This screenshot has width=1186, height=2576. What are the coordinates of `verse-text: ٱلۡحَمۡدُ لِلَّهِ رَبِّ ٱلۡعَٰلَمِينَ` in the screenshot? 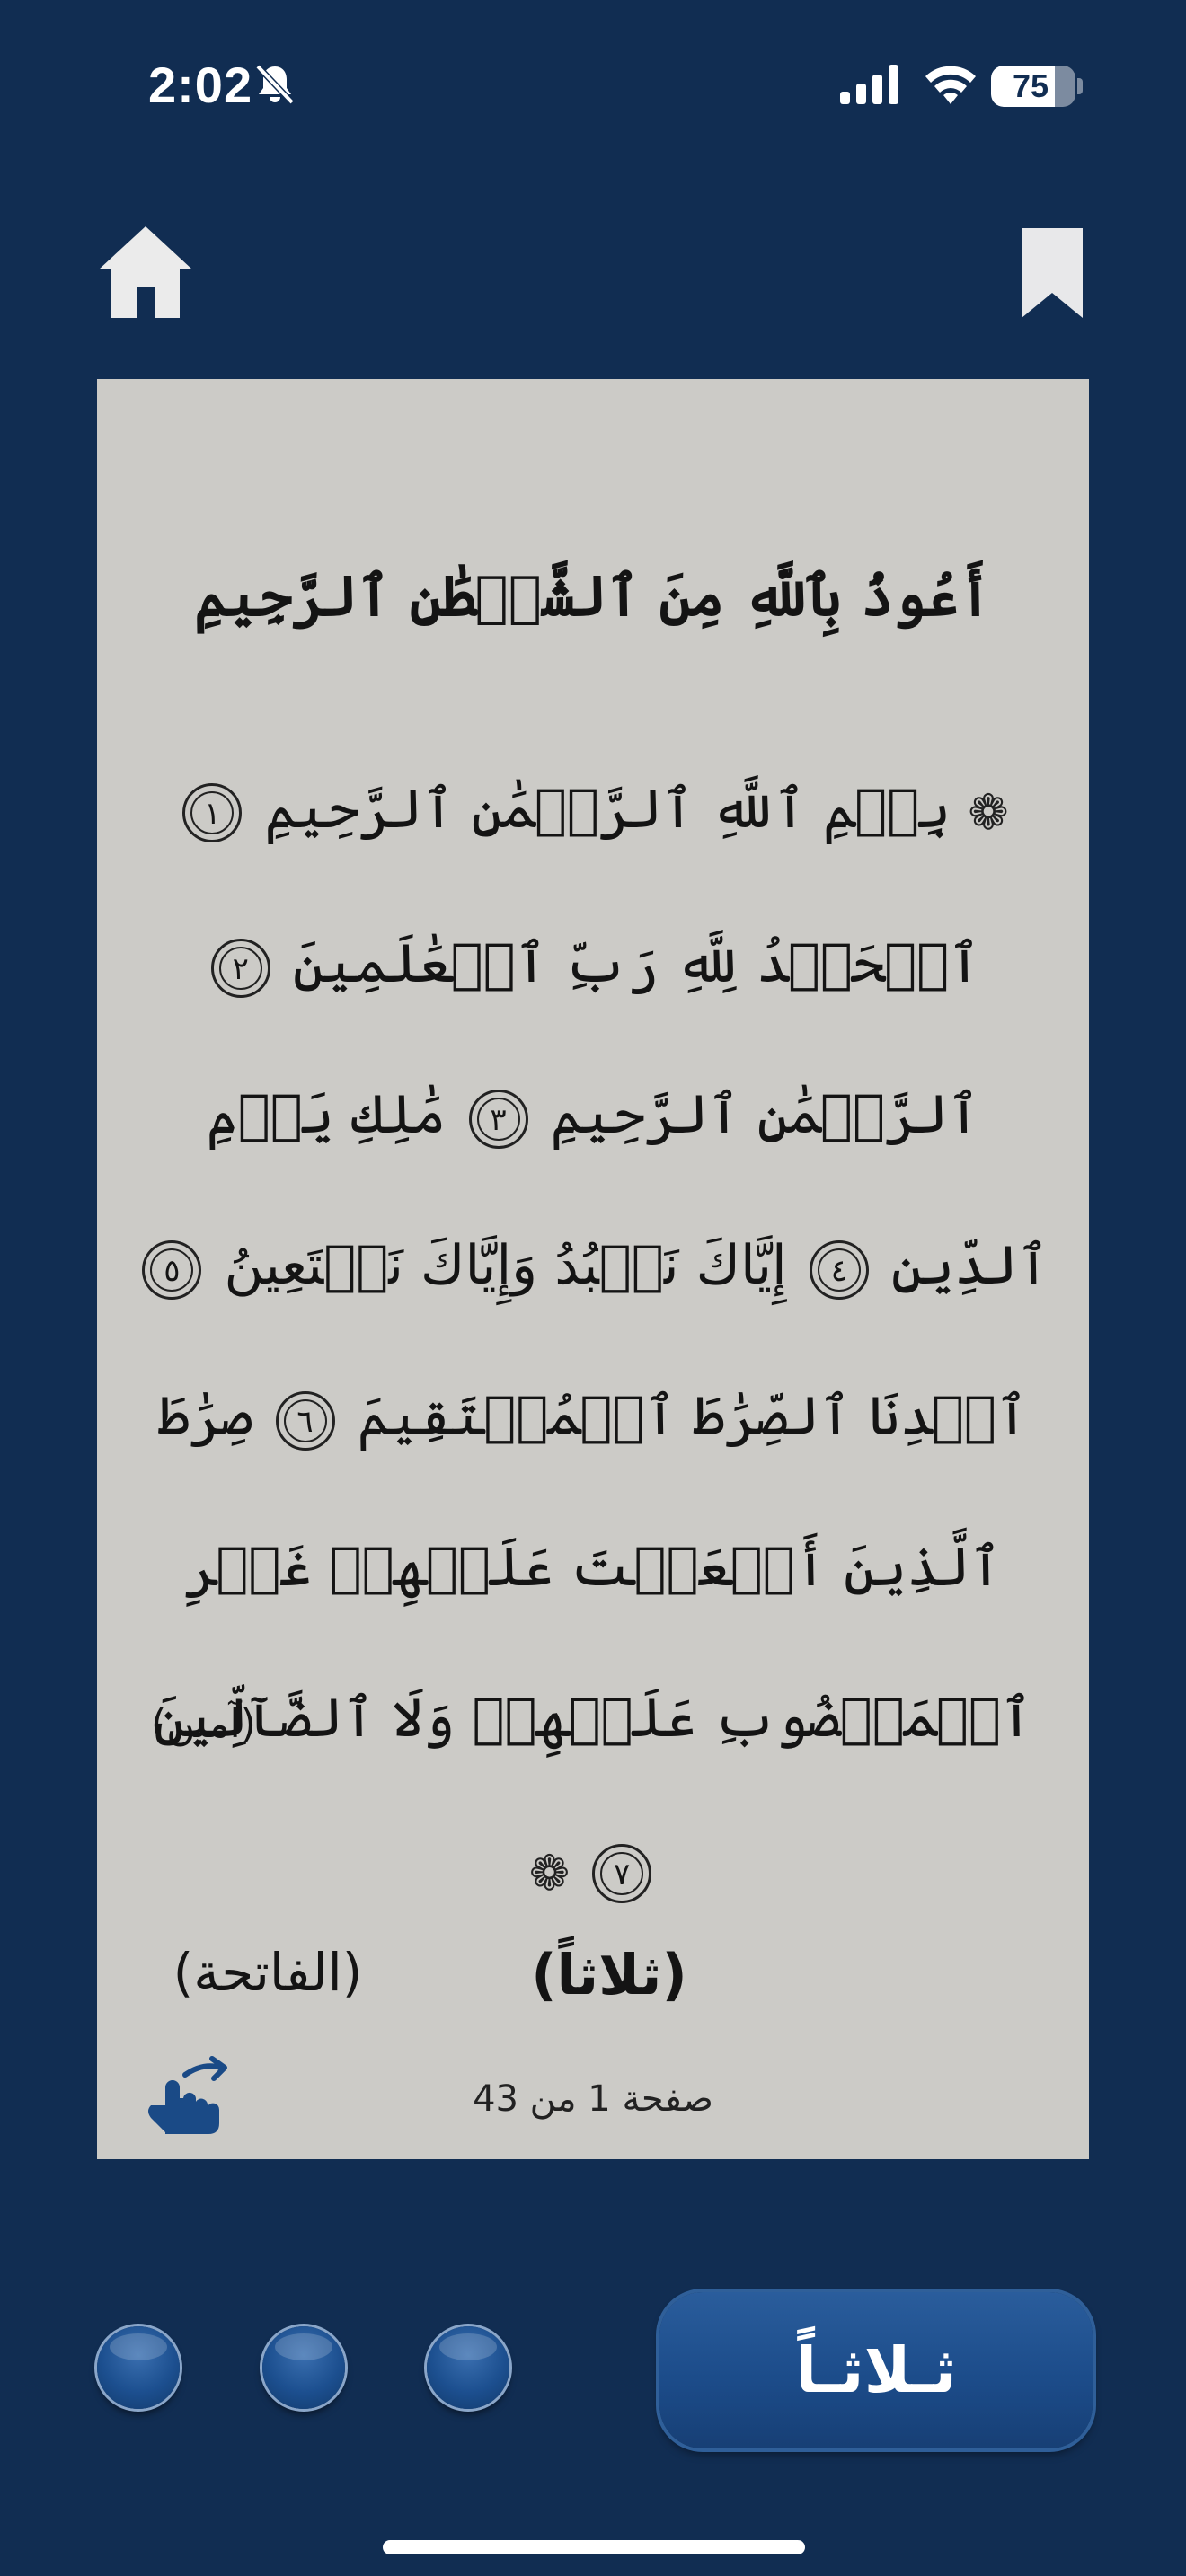 It's located at (636, 964).